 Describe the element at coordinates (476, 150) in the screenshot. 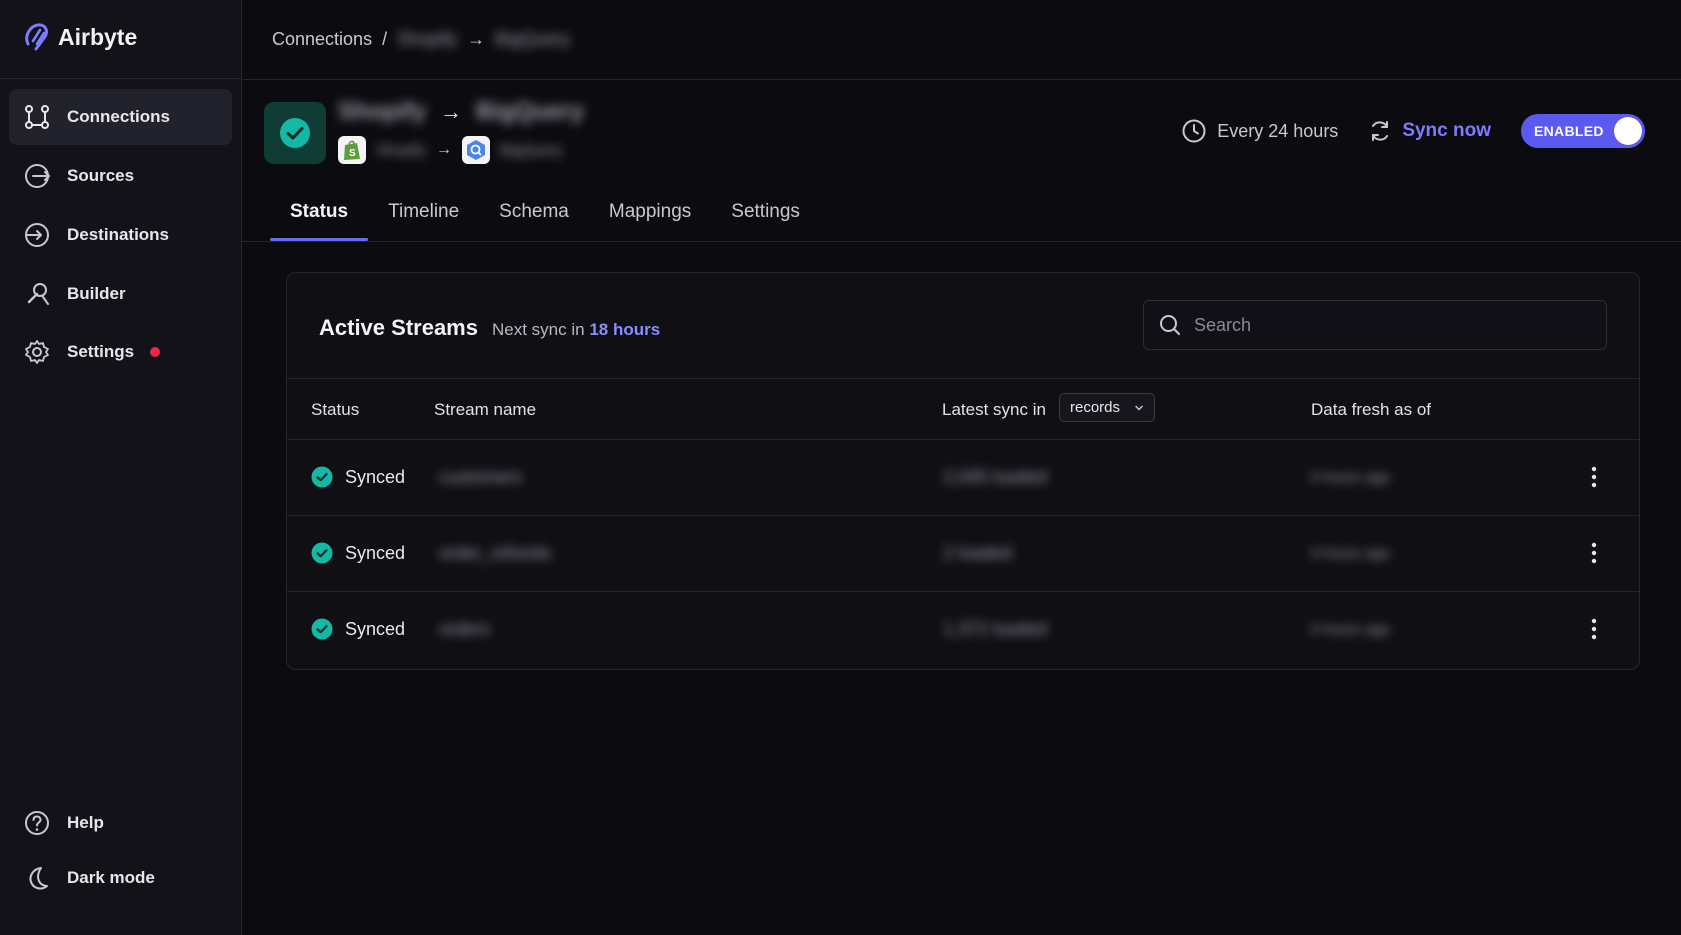

I see `bigquery-icon` at that location.